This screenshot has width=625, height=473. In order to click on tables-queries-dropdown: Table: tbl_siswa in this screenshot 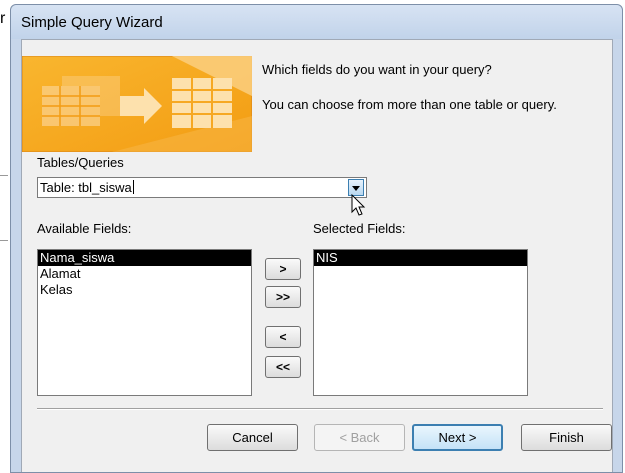, I will do `click(202, 187)`.